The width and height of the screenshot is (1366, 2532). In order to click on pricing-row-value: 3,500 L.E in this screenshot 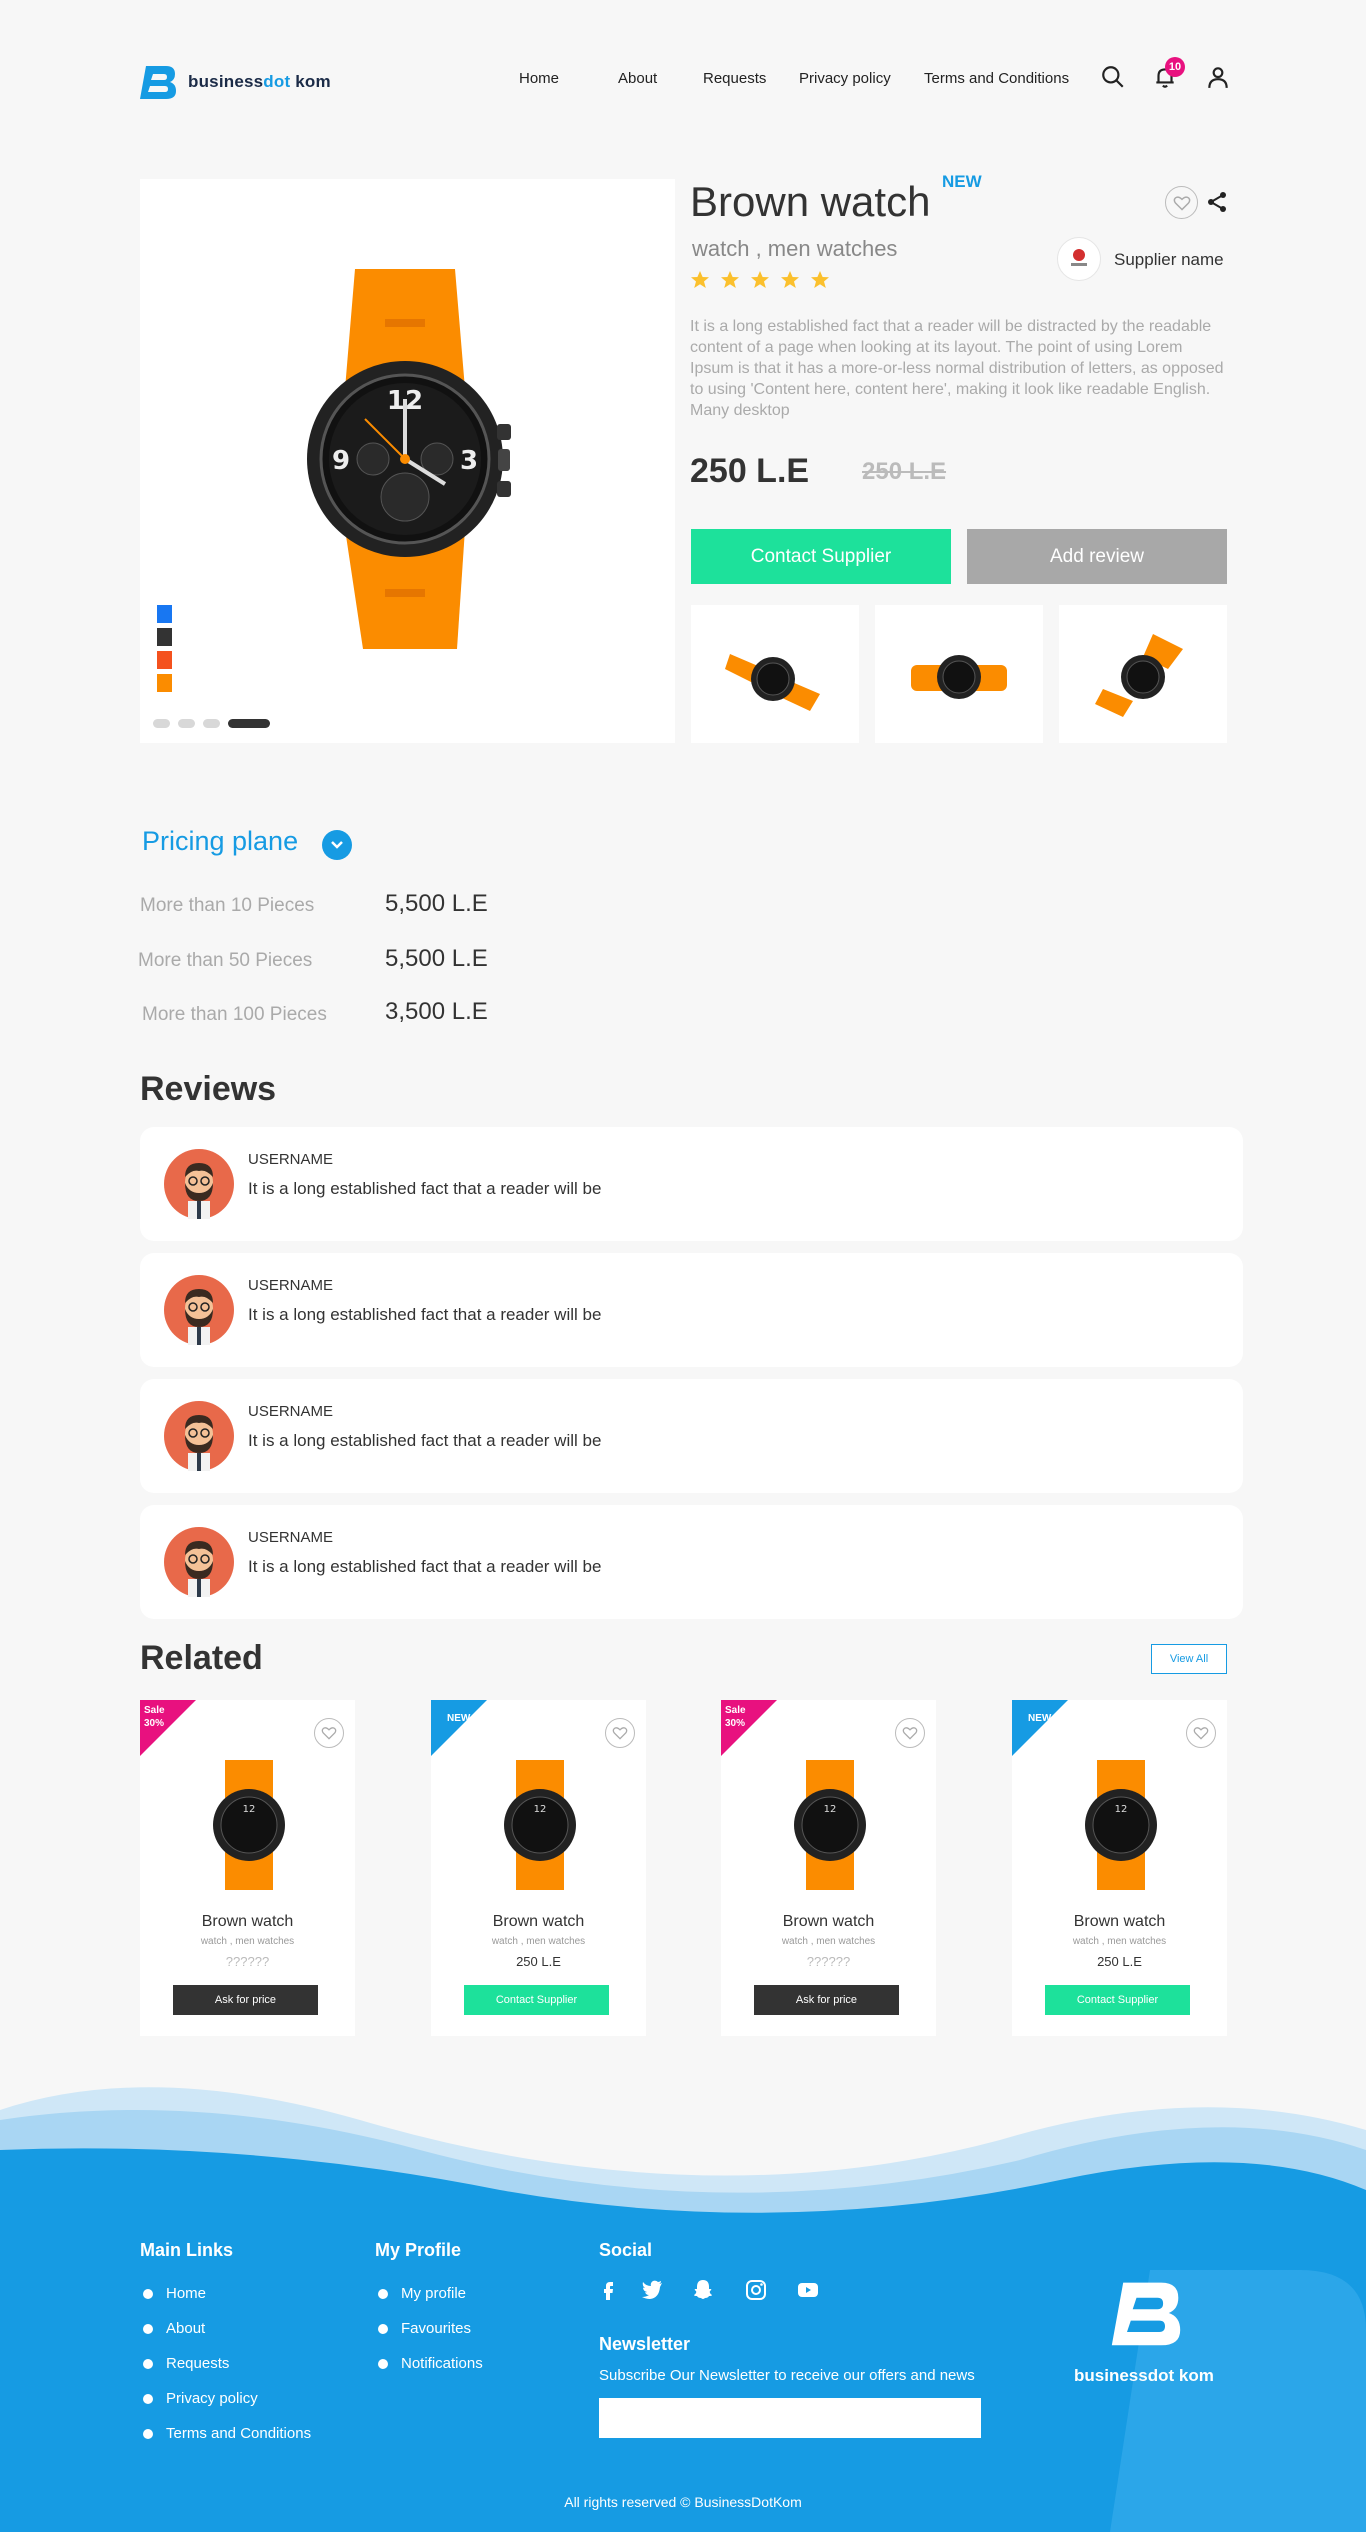, I will do `click(436, 1011)`.